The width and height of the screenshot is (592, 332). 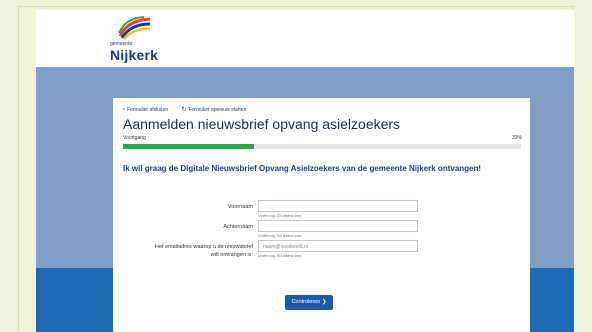 What do you see at coordinates (134, 138) in the screenshot?
I see `progress-label: Voortgang` at bounding box center [134, 138].